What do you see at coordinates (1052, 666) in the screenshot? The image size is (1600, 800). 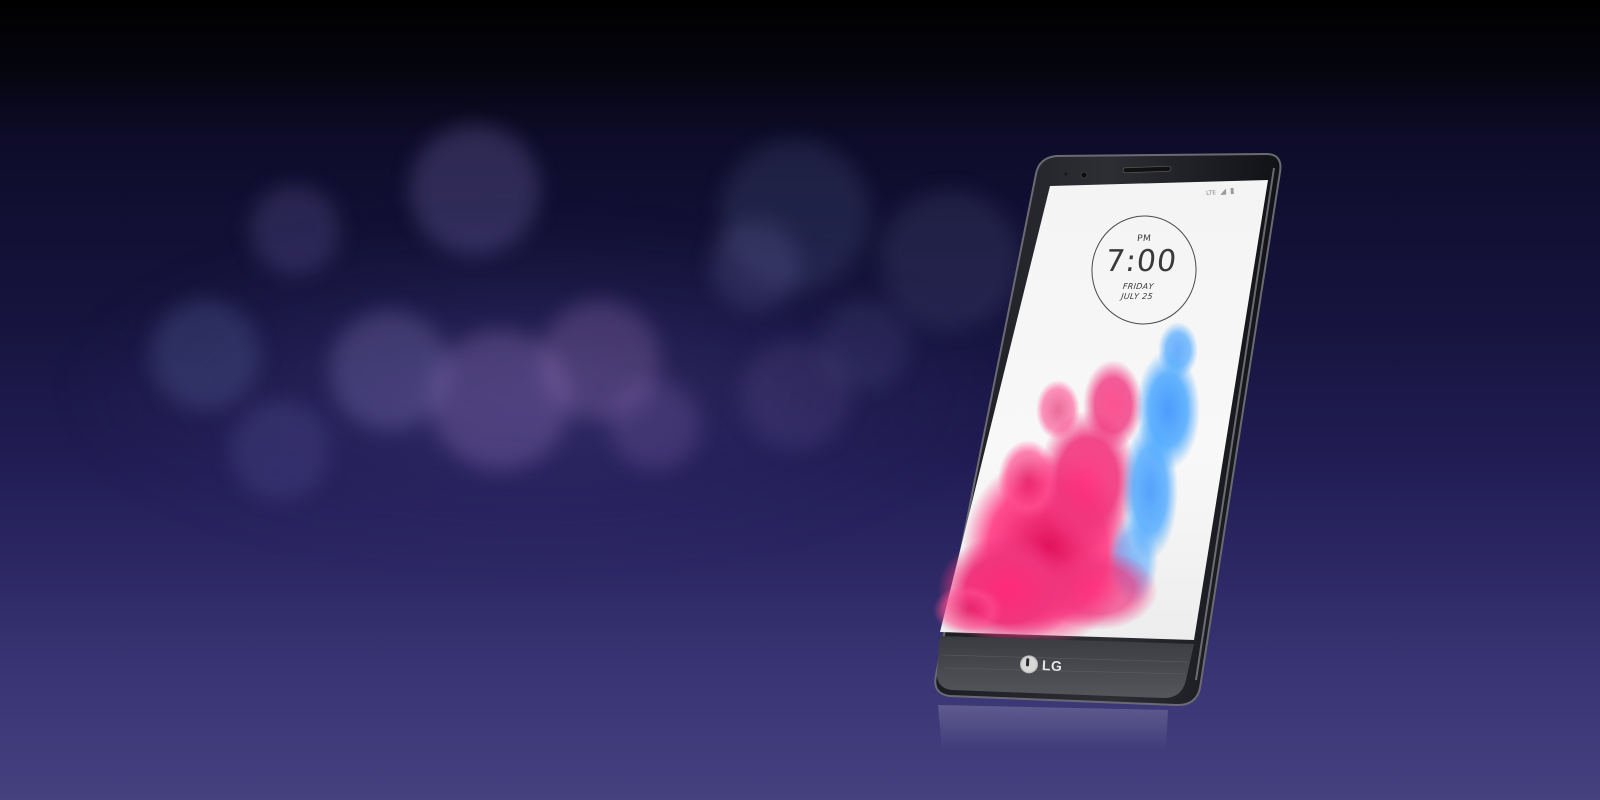 I see `brand-name: LG` at bounding box center [1052, 666].